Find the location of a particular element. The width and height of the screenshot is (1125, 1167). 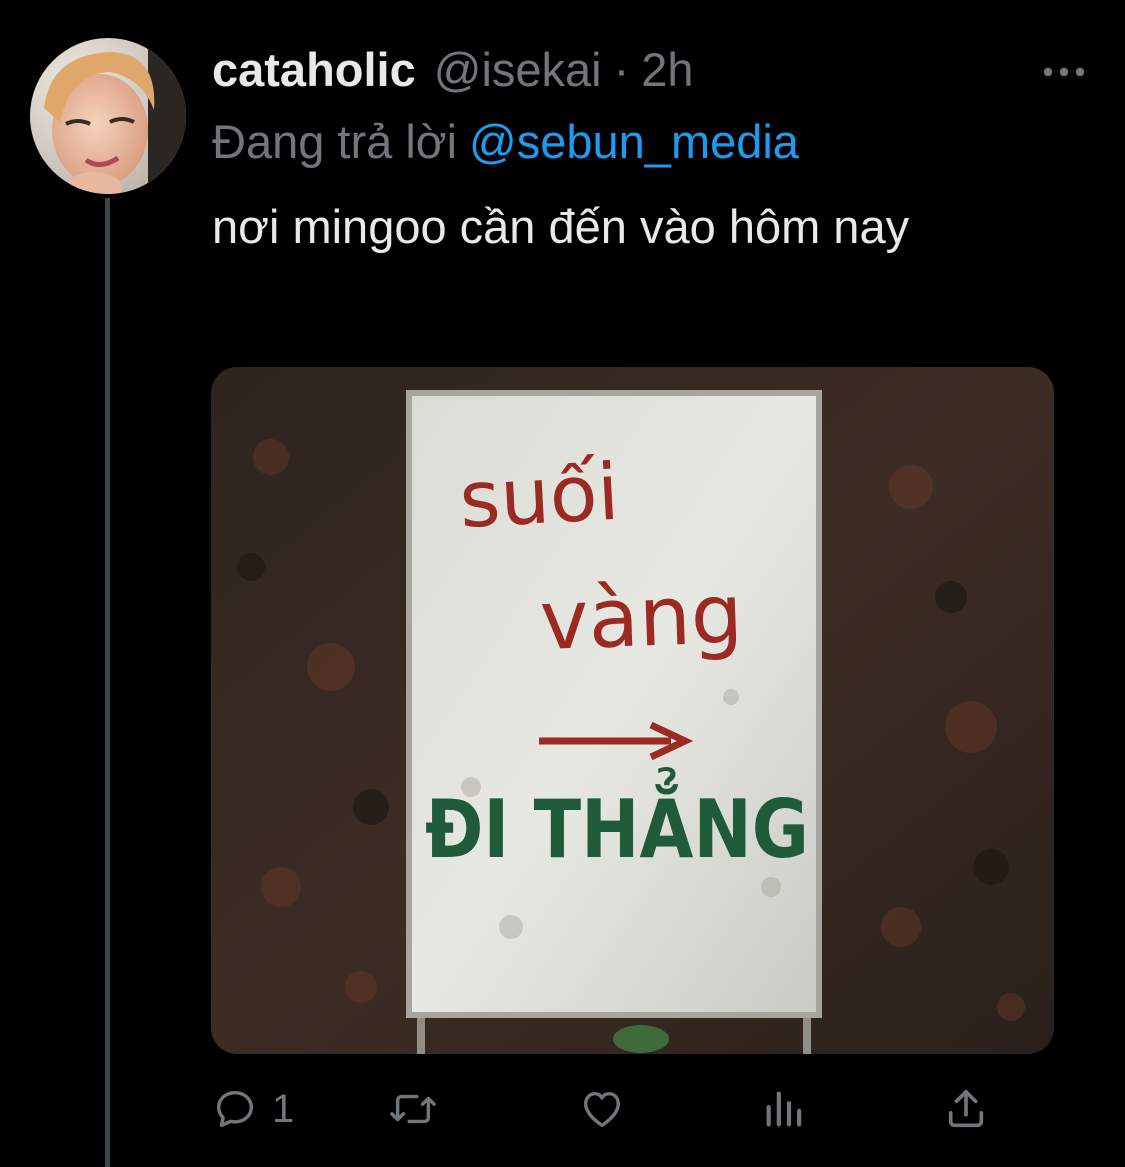

more-options-button is located at coordinates (1064, 72).